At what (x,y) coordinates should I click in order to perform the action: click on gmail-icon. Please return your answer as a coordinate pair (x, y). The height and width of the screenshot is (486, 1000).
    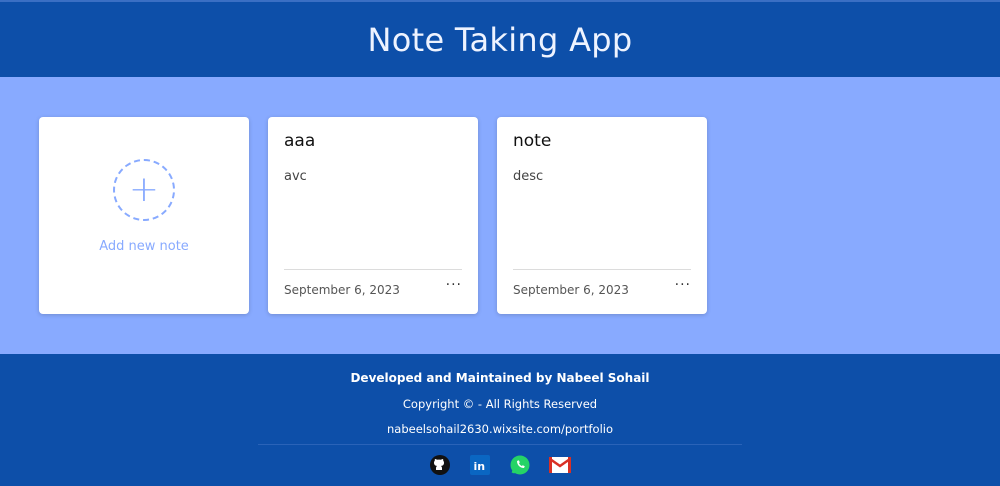
    Looking at the image, I should click on (560, 465).